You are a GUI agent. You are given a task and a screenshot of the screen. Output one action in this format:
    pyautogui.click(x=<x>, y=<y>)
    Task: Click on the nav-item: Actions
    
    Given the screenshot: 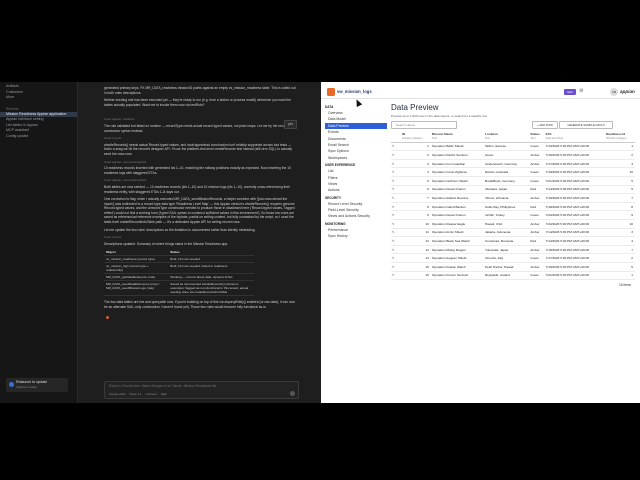 What is the action you would take?
    pyautogui.click(x=356, y=190)
    